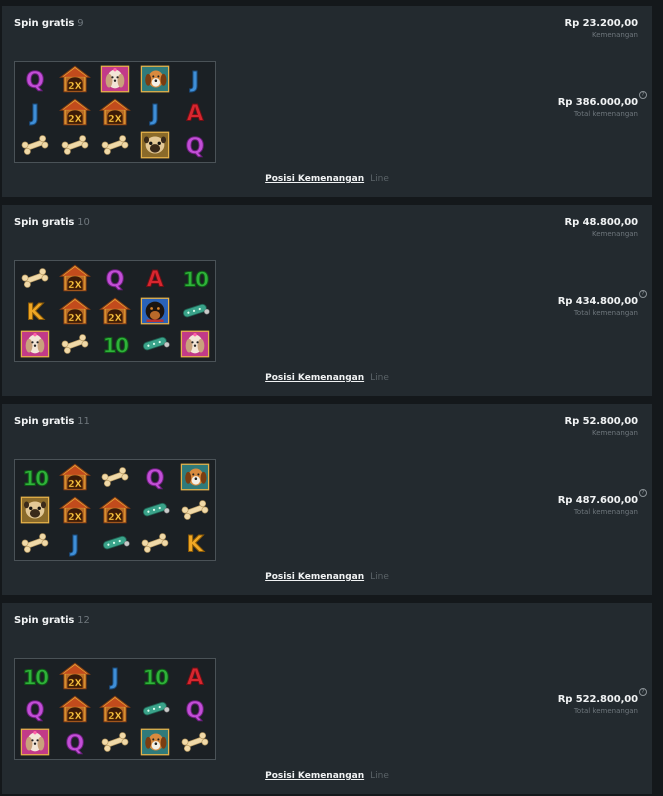  Describe the element at coordinates (602, 303) in the screenshot. I see `total-win: Rp 434.800,00 Total kemenangan ?` at that location.